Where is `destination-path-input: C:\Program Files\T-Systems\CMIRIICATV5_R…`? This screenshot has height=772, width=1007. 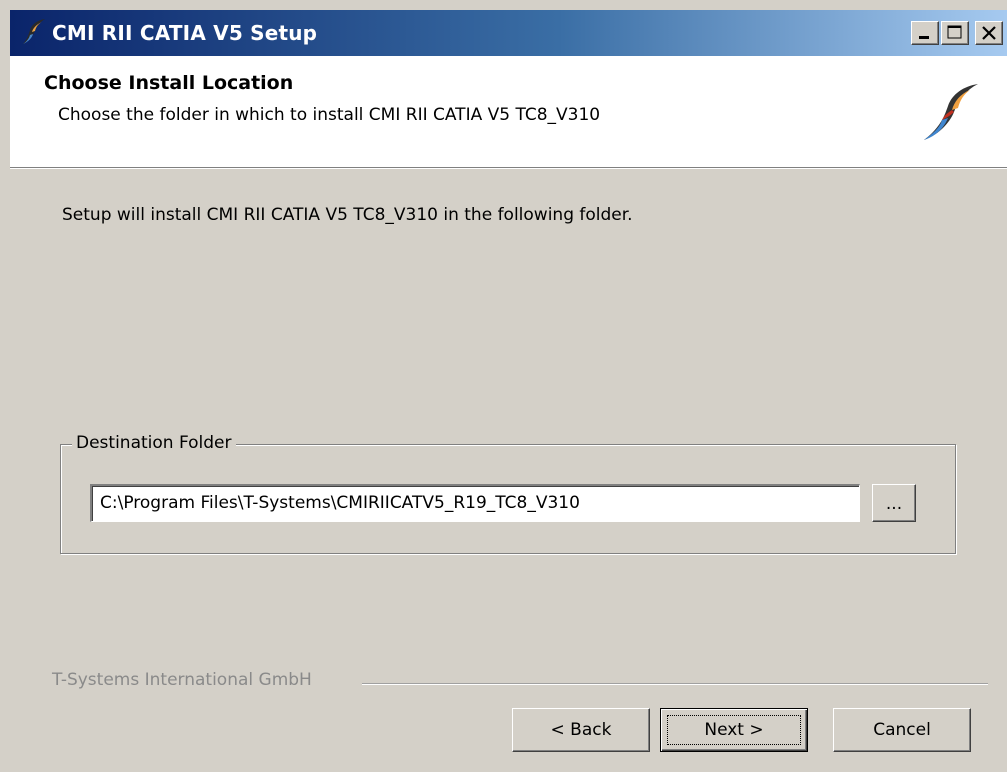
destination-path-input: C:\Program Files\T-Systems\CMIRIICATV5_R… is located at coordinates (475, 503).